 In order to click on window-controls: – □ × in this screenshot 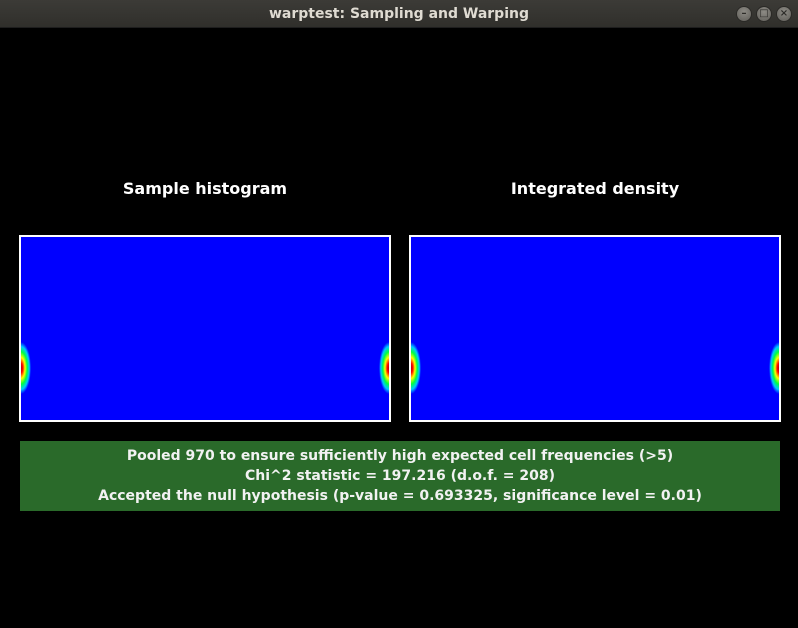, I will do `click(764, 14)`.